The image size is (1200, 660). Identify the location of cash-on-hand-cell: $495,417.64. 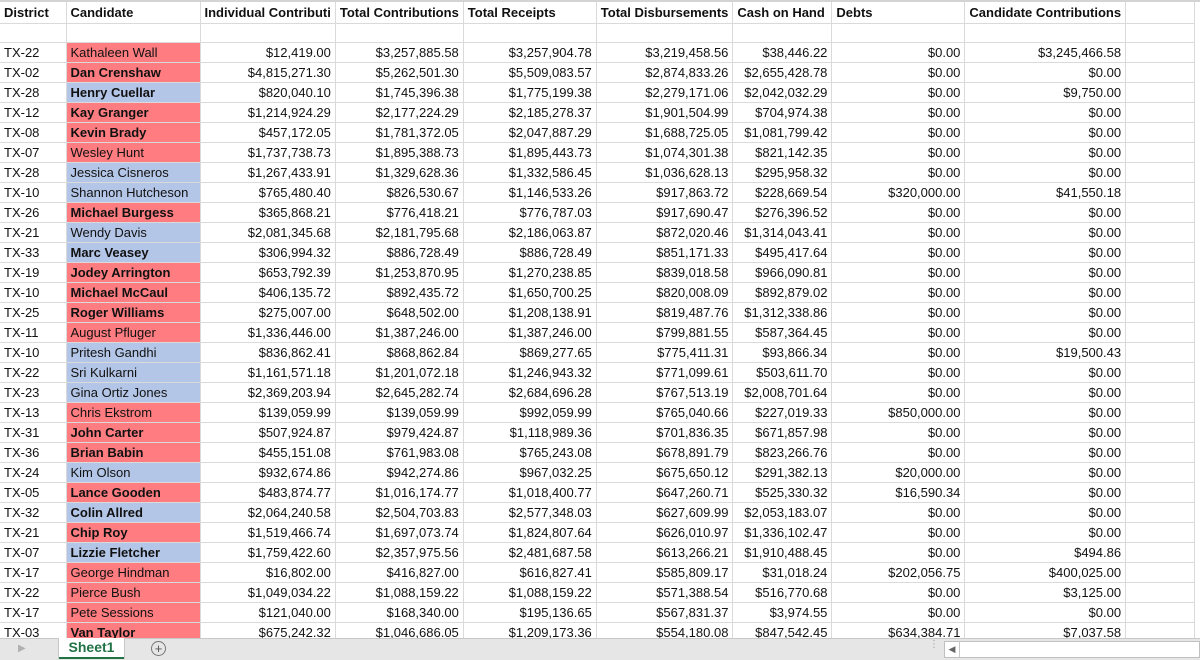
(782, 252).